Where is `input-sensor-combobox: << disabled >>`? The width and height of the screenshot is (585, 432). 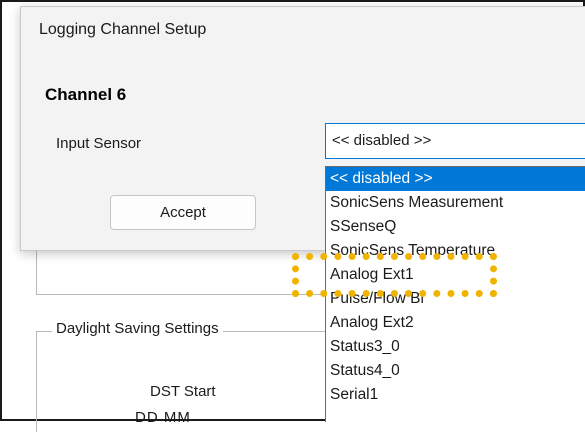
input-sensor-combobox: << disabled >> is located at coordinates (455, 141).